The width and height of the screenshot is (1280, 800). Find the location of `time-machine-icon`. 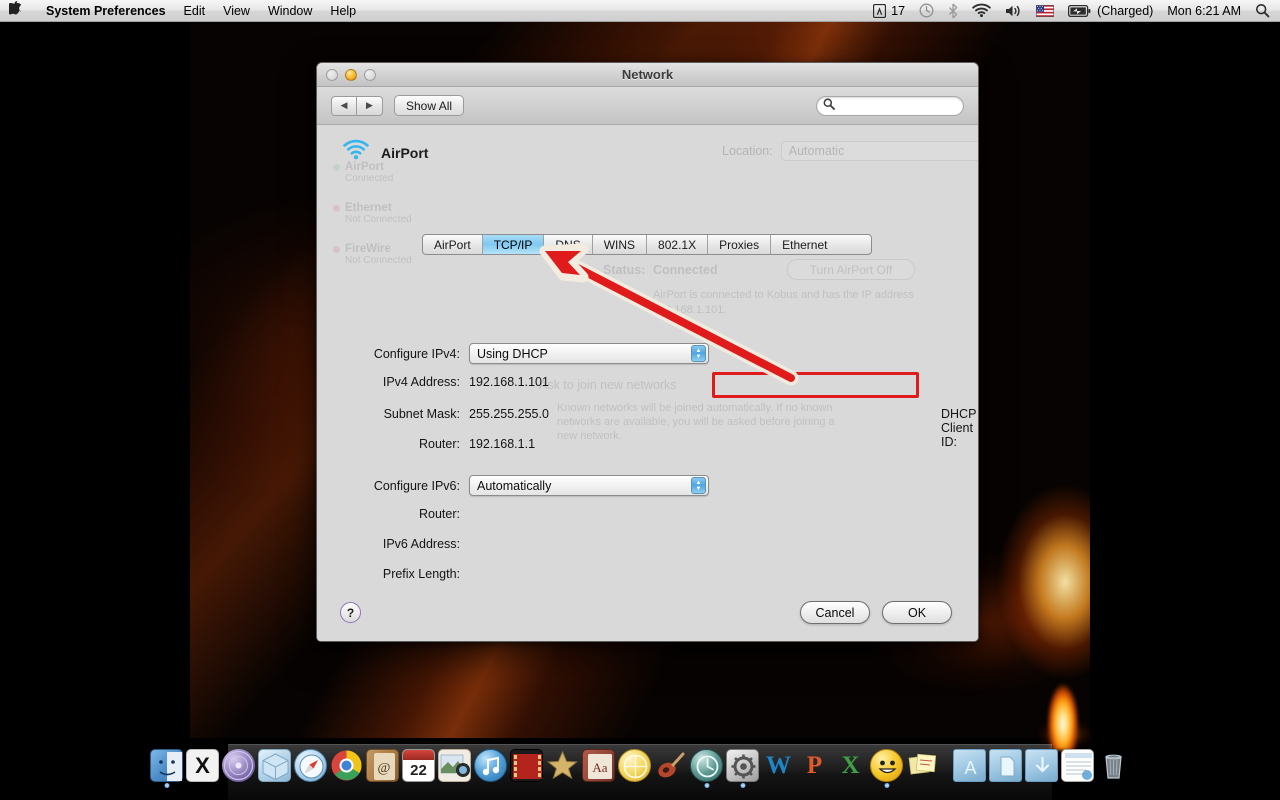

time-machine-icon is located at coordinates (926, 10).